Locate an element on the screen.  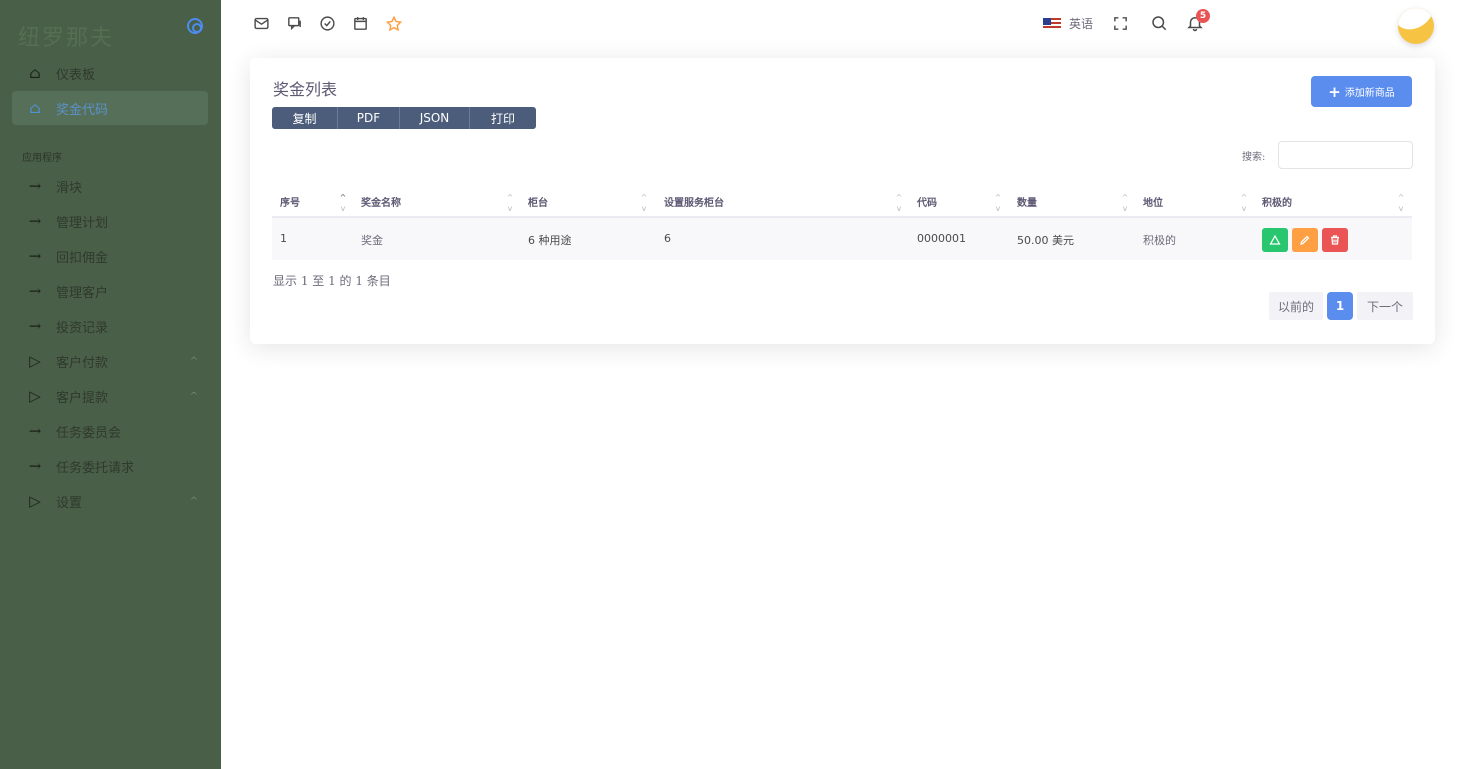
cell-status: 积极的 is located at coordinates (1159, 240).